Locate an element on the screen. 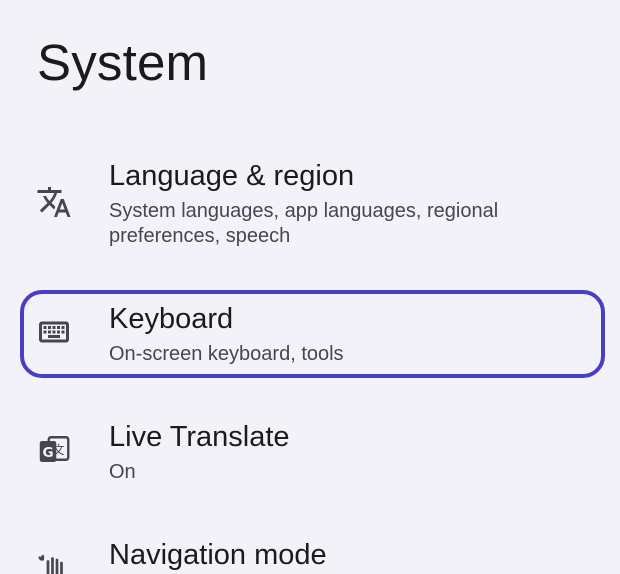 The height and width of the screenshot is (574, 620). item-title: Keyboard is located at coordinates (171, 319).